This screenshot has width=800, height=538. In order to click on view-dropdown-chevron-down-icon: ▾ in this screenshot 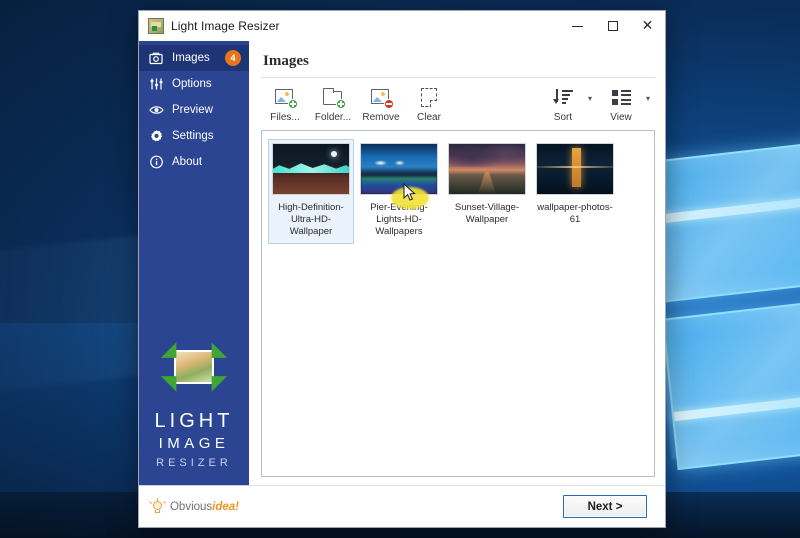, I will do `click(650, 103)`.